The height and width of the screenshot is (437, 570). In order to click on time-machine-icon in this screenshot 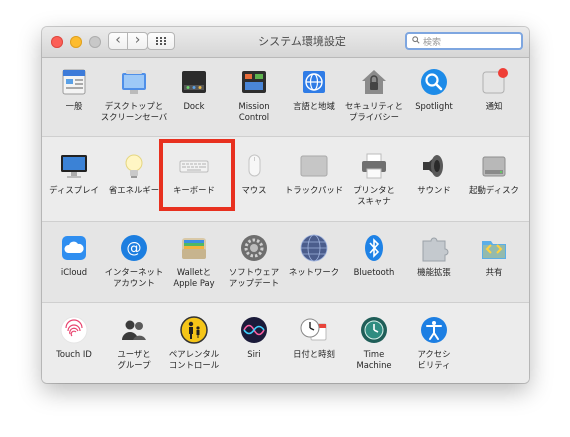, I will do `click(374, 330)`.